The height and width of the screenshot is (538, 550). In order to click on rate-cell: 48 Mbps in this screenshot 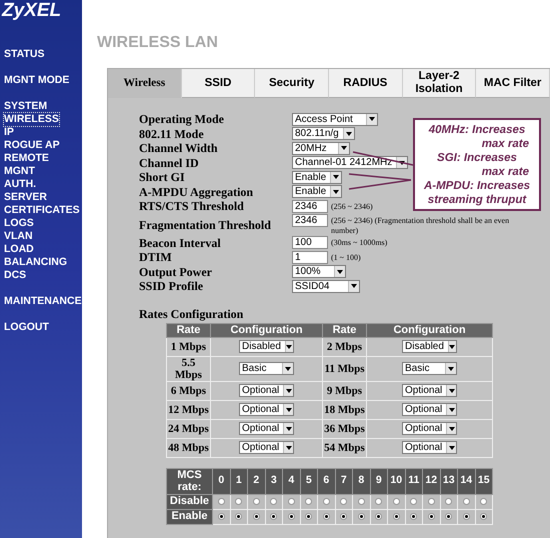, I will do `click(188, 447)`.